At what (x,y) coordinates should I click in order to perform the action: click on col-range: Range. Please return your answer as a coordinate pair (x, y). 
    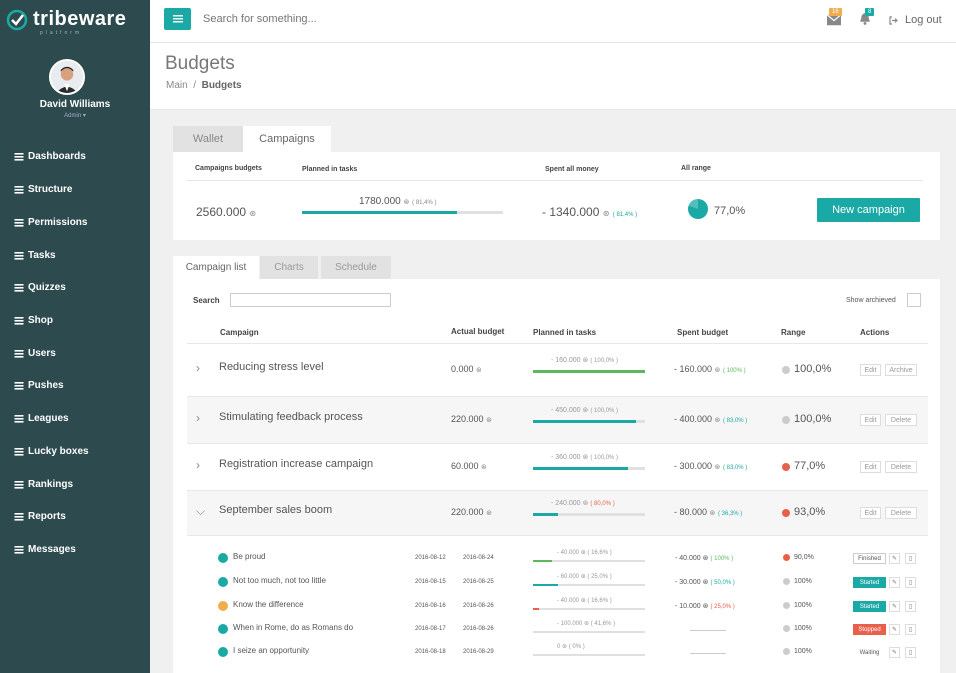
    Looking at the image, I should click on (793, 332).